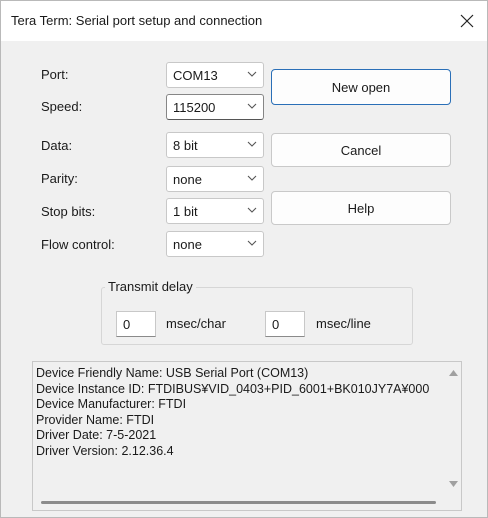 This screenshot has height=518, width=488. What do you see at coordinates (105, 450) in the screenshot?
I see `info-line: Driver Version: 2.12.36.4` at bounding box center [105, 450].